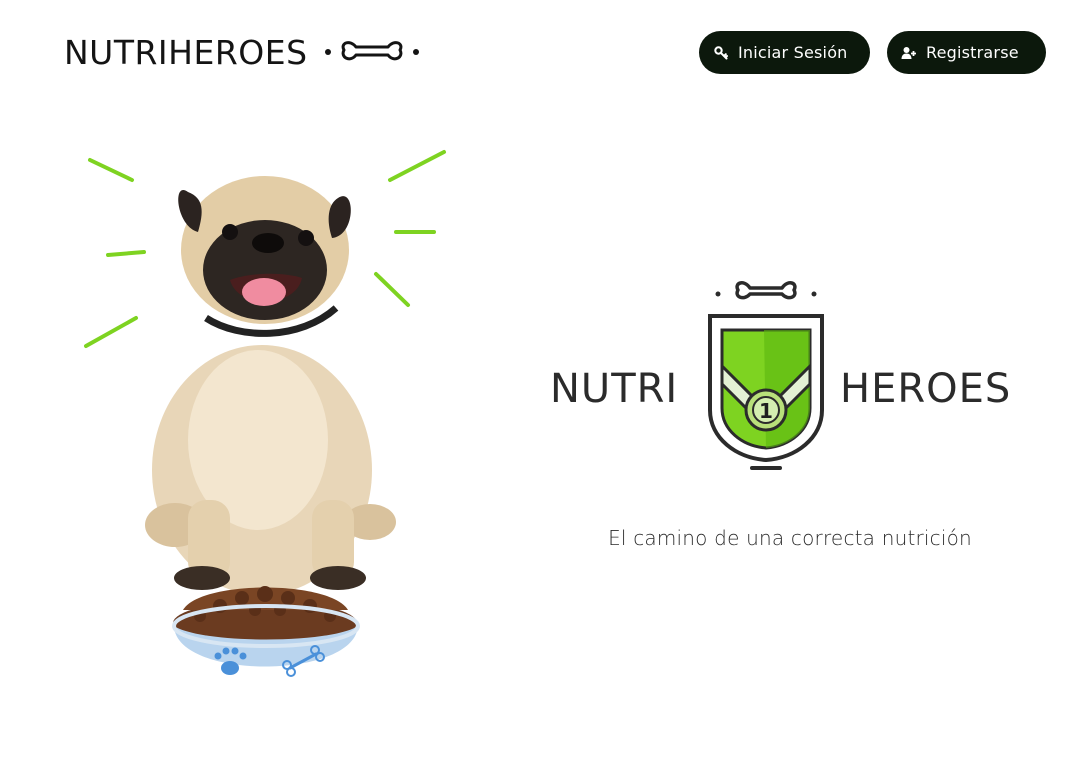  Describe the element at coordinates (614, 389) in the screenshot. I see `logo-word-nutri: NUTRI` at that location.